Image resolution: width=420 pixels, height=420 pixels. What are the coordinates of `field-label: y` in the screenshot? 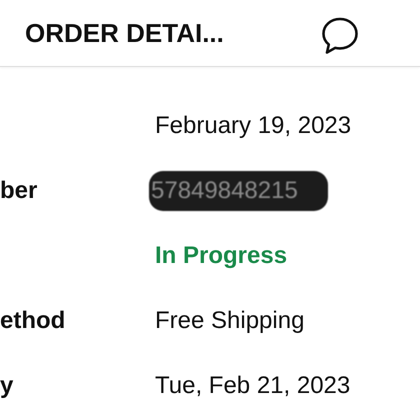 It's located at (7, 386).